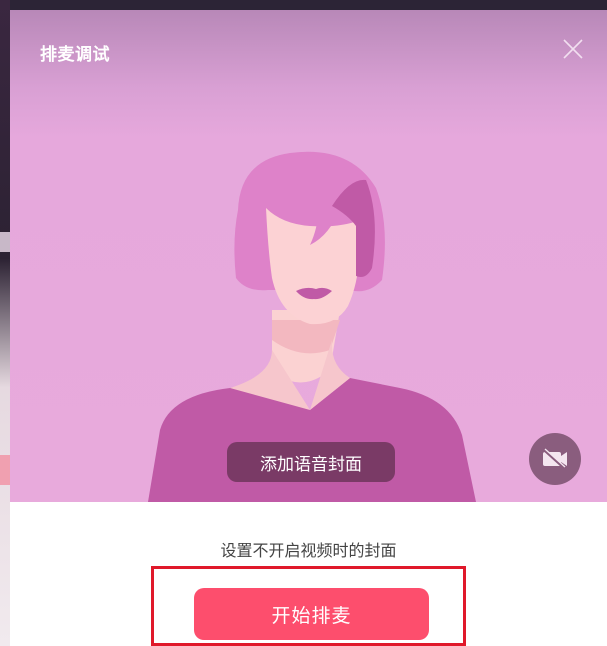 The image size is (607, 646). What do you see at coordinates (308, 550) in the screenshot?
I see `cover-hint-text: 设置不开启视频时的封面` at bounding box center [308, 550].